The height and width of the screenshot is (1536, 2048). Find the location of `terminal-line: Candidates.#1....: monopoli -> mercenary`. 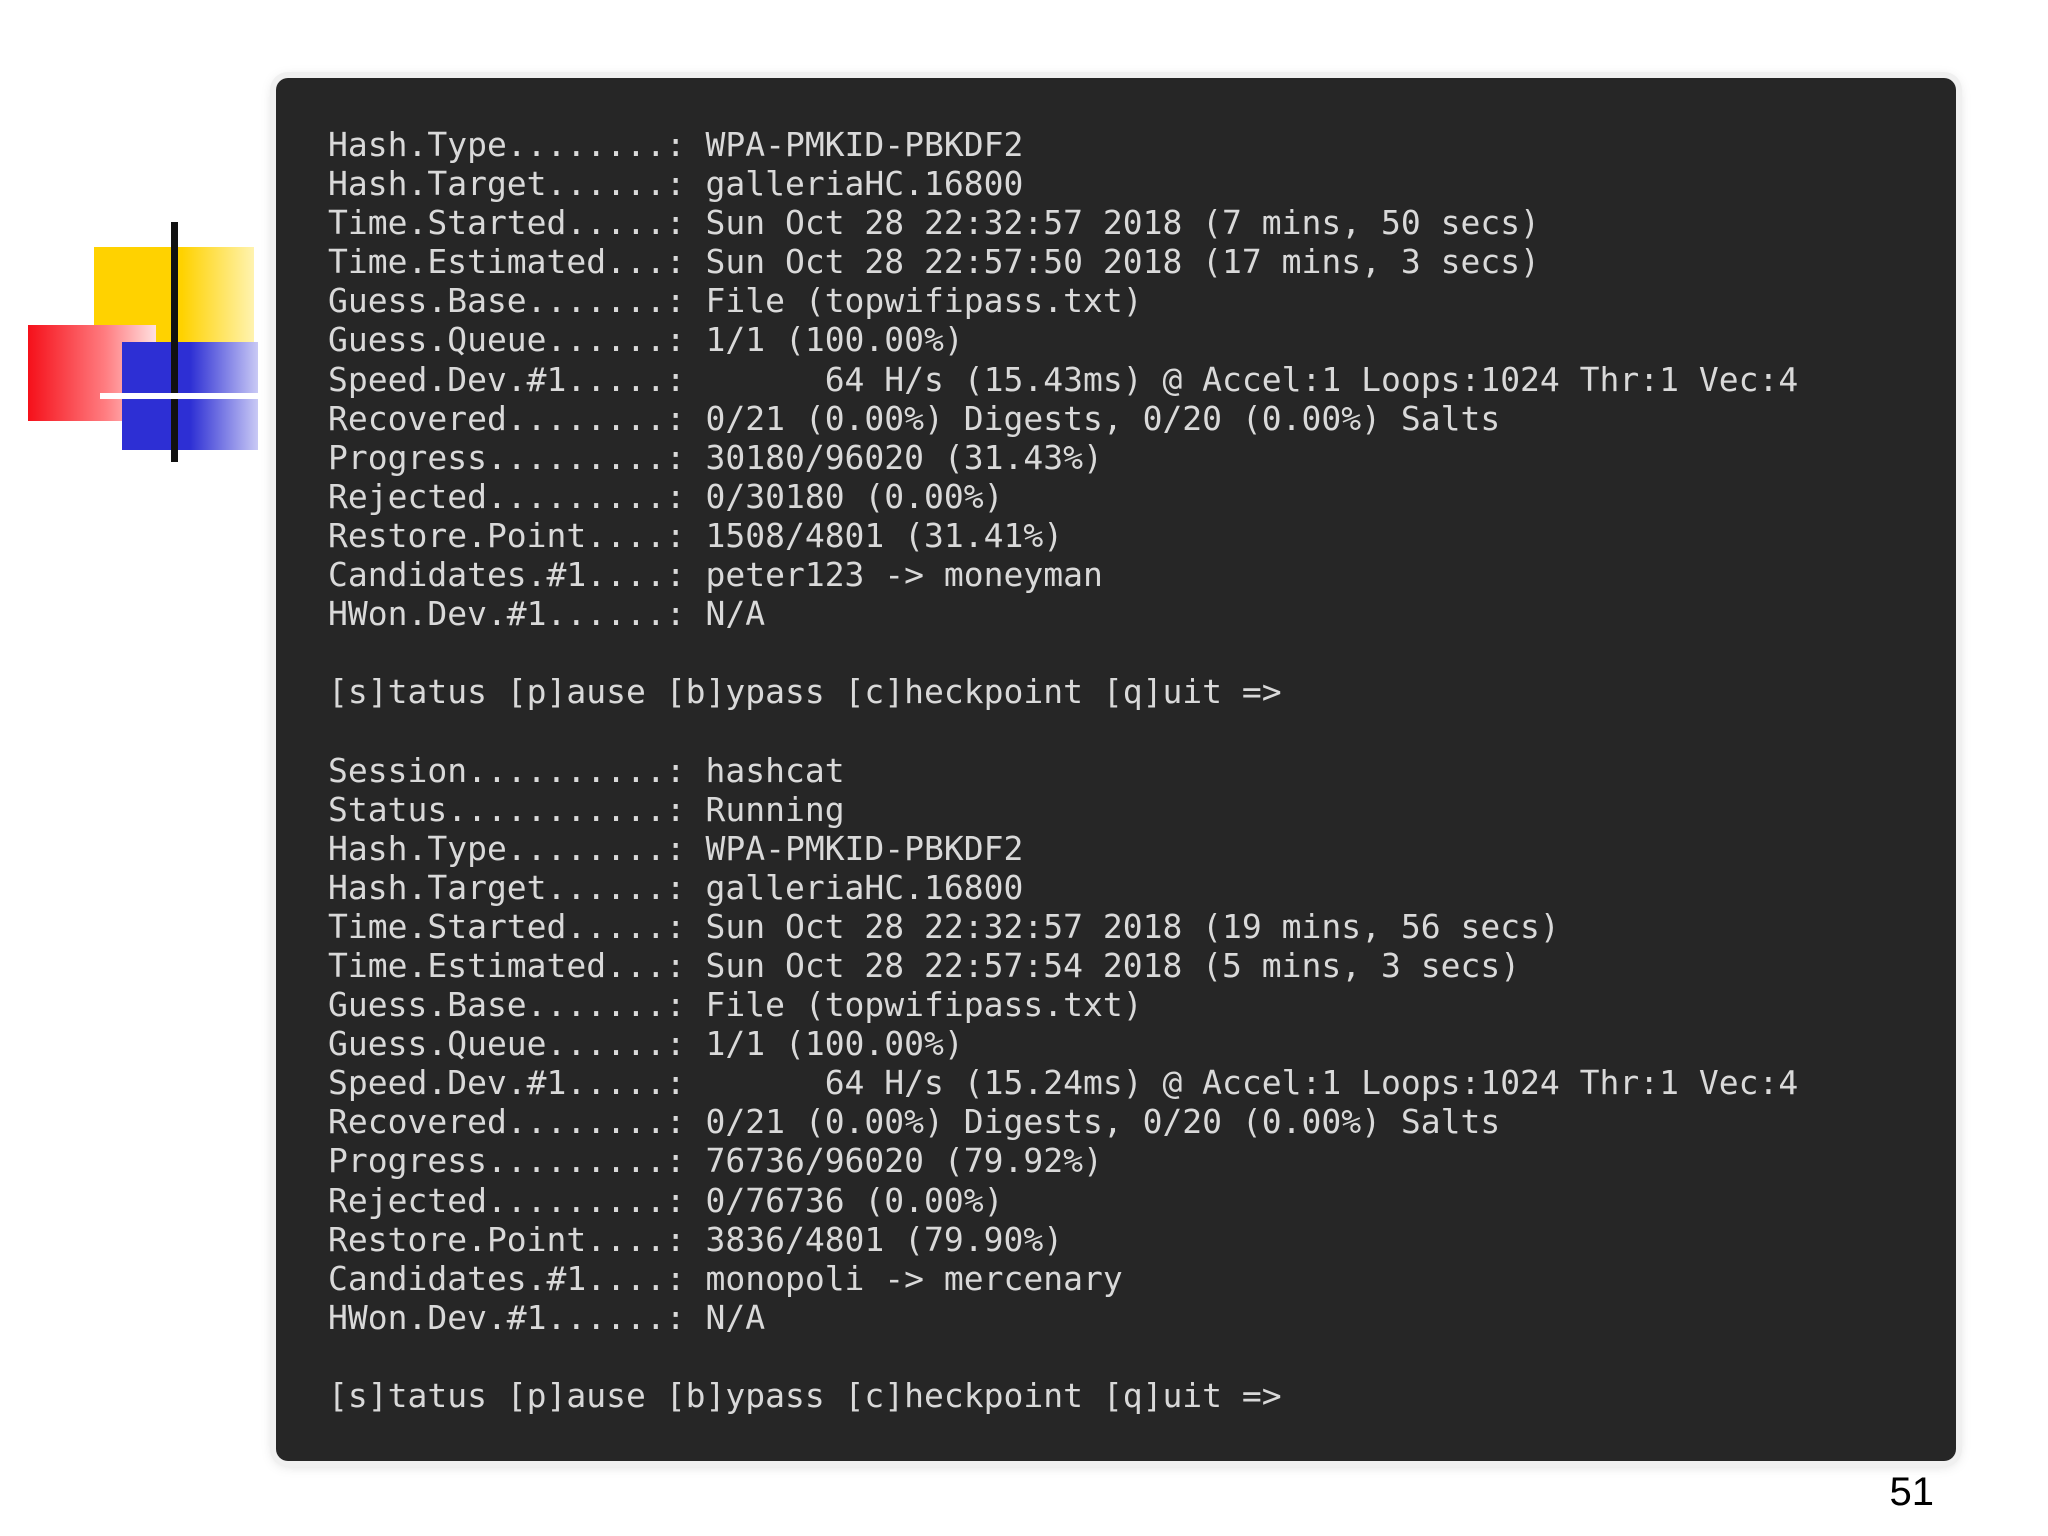

terminal-line: Candidates.#1....: monopoli -> mercenary is located at coordinates (725, 1278).